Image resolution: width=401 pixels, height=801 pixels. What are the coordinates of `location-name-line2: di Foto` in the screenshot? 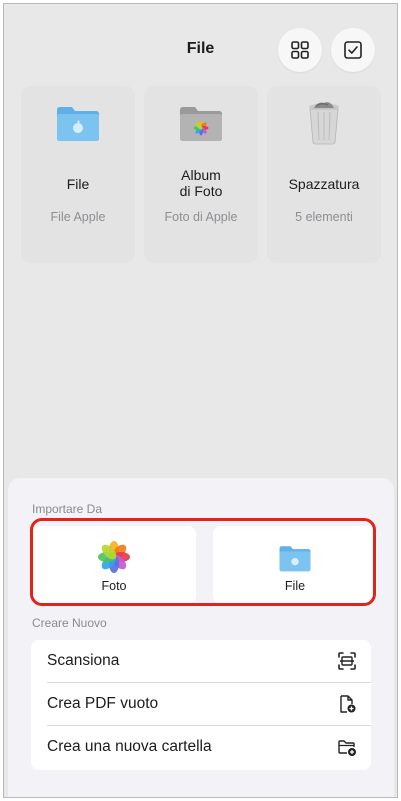 It's located at (201, 191).